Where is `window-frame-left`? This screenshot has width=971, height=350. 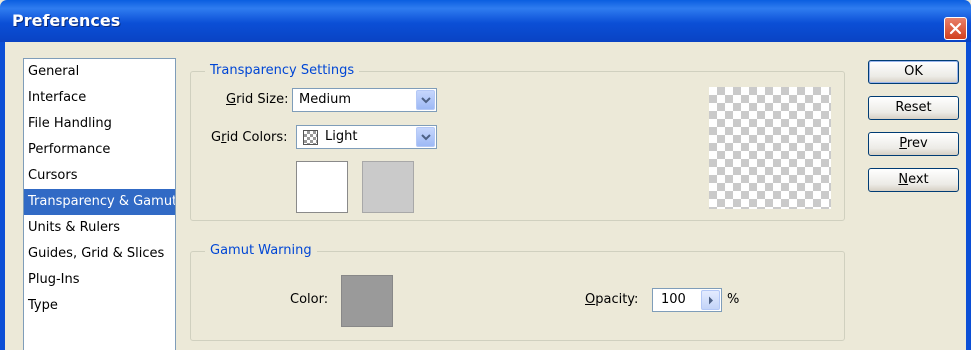 window-frame-left is located at coordinates (2, 196).